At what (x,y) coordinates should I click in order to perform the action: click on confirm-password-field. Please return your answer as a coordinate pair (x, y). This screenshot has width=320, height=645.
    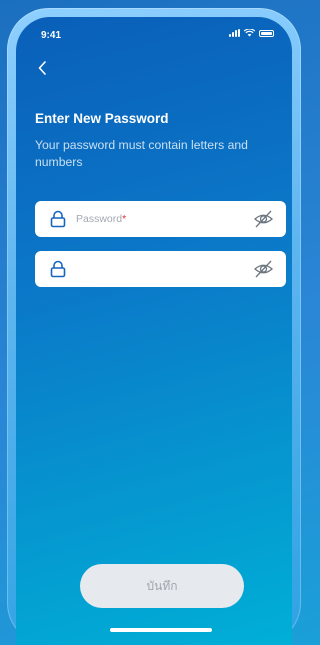
    Looking at the image, I should click on (160, 269).